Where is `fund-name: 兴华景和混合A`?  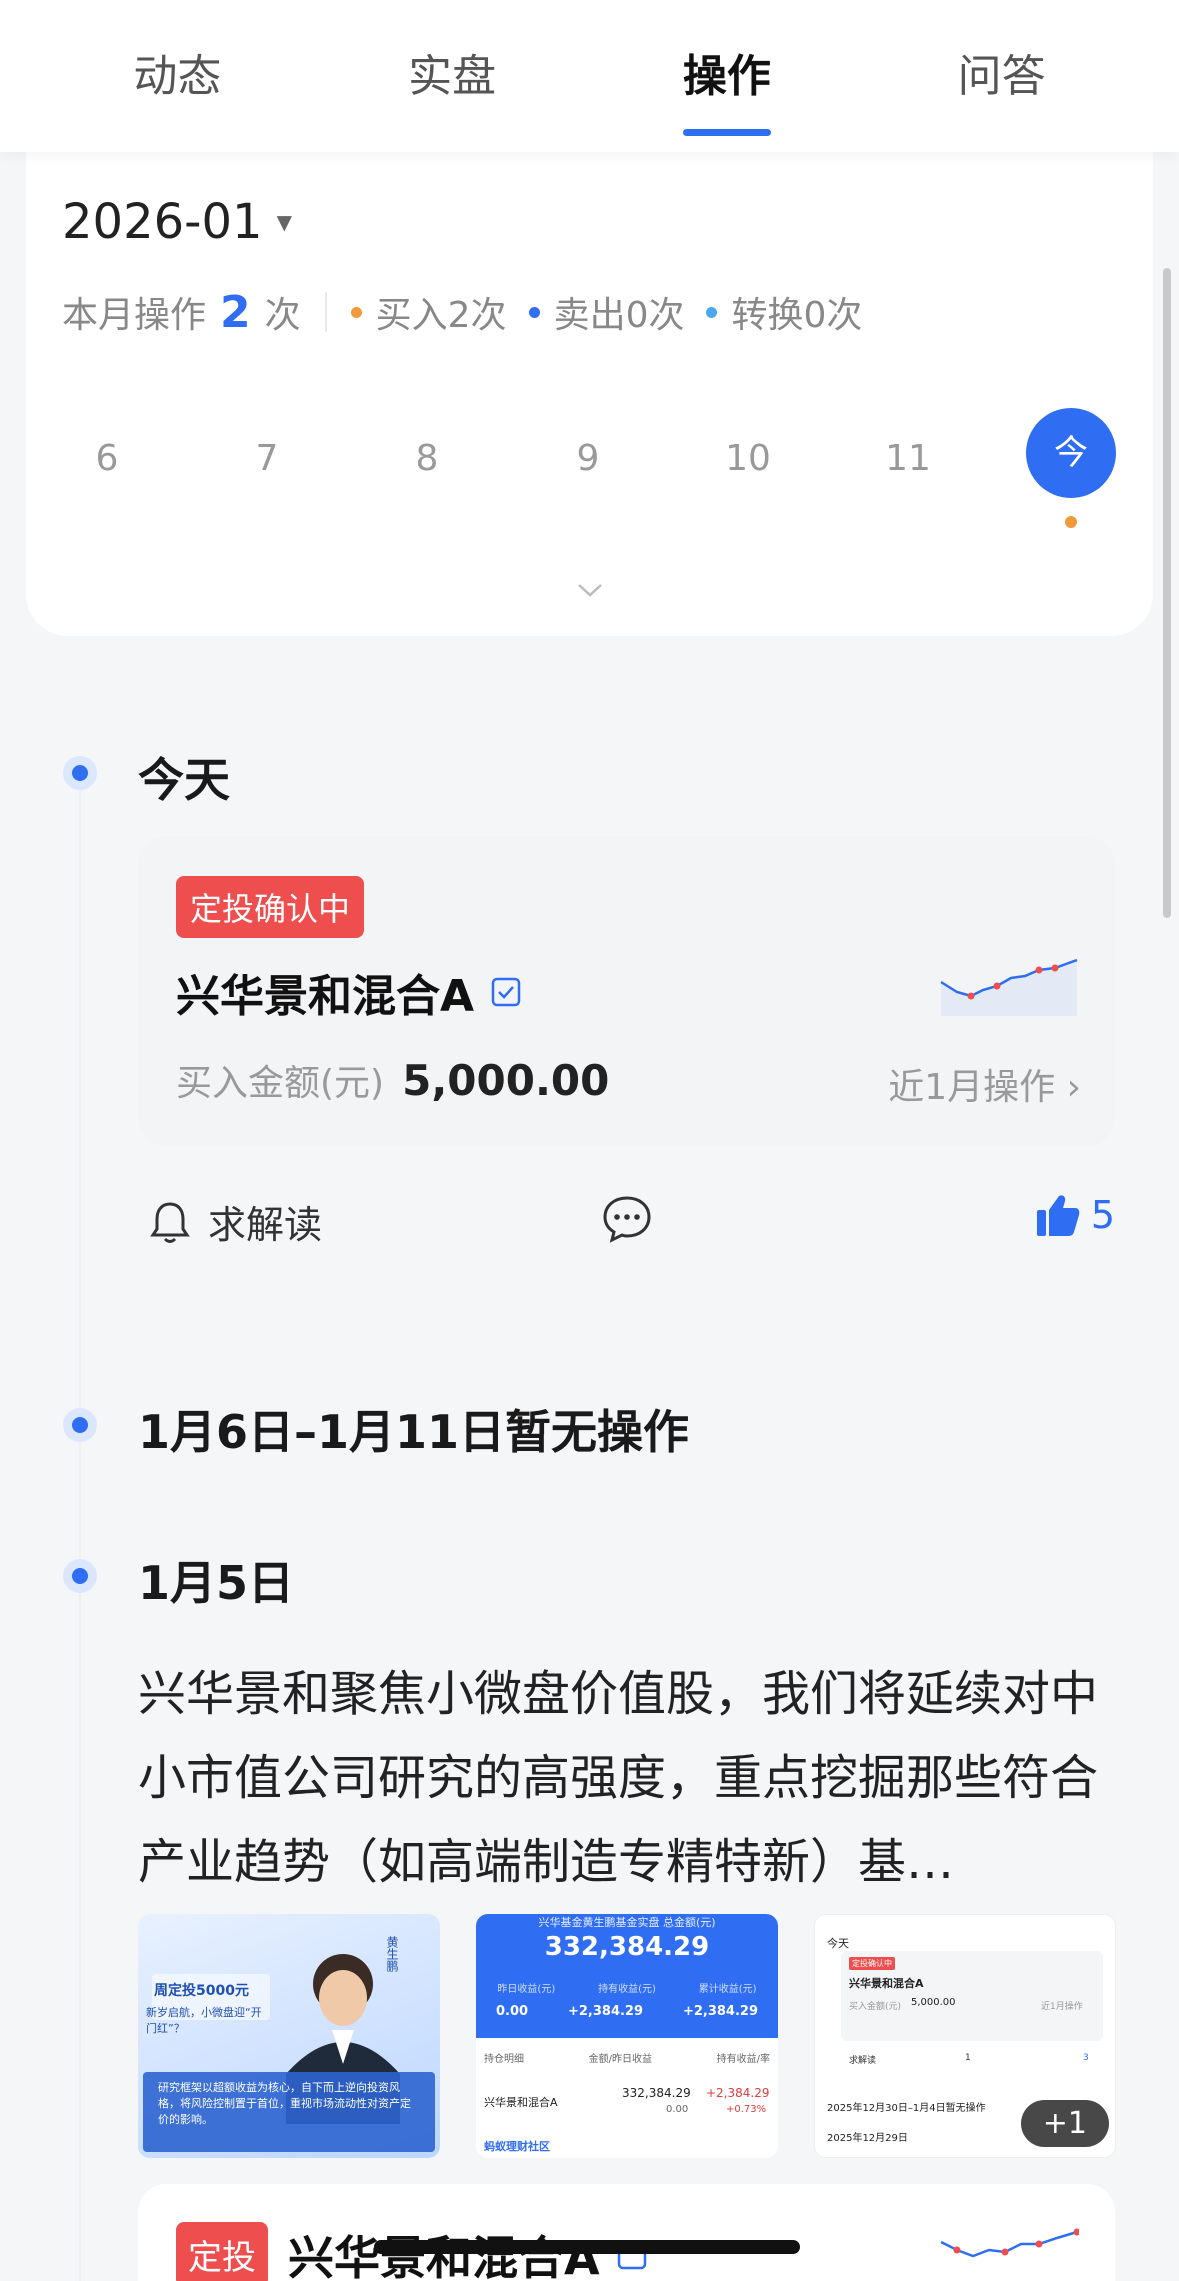 fund-name: 兴华景和混合A is located at coordinates (349, 992).